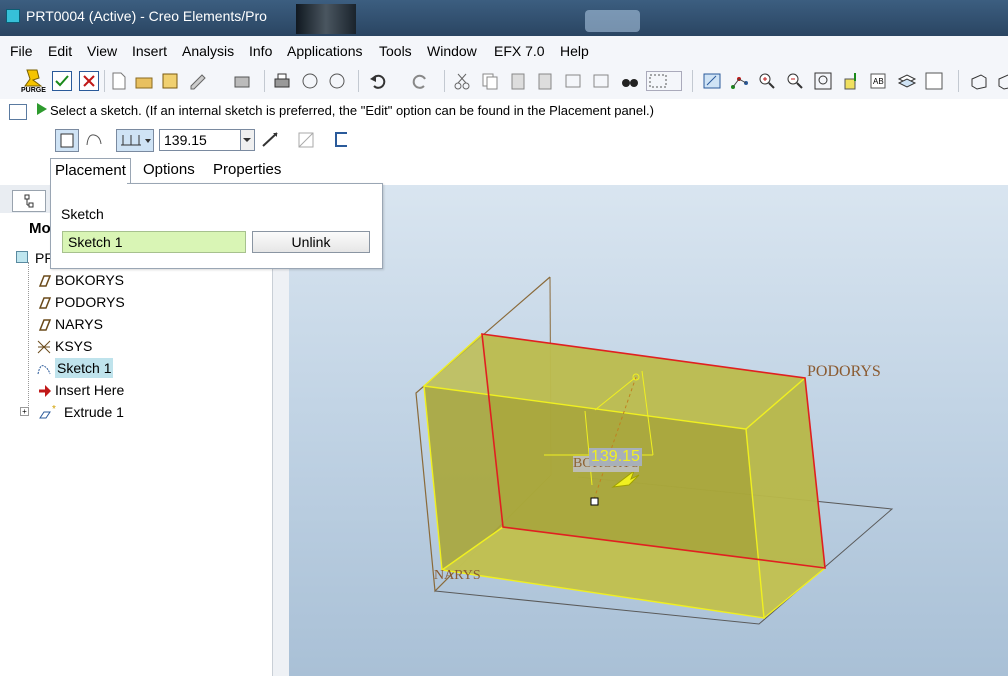 This screenshot has height=676, width=1008. What do you see at coordinates (144, 81) in the screenshot?
I see `open-file-icon` at bounding box center [144, 81].